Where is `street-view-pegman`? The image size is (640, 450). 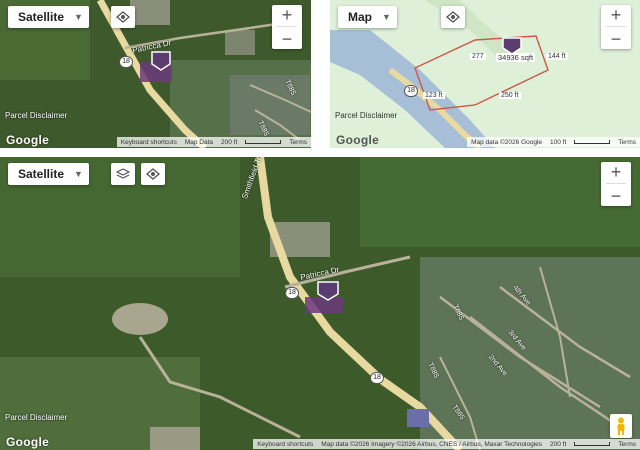
street-view-pegman is located at coordinates (621, 426).